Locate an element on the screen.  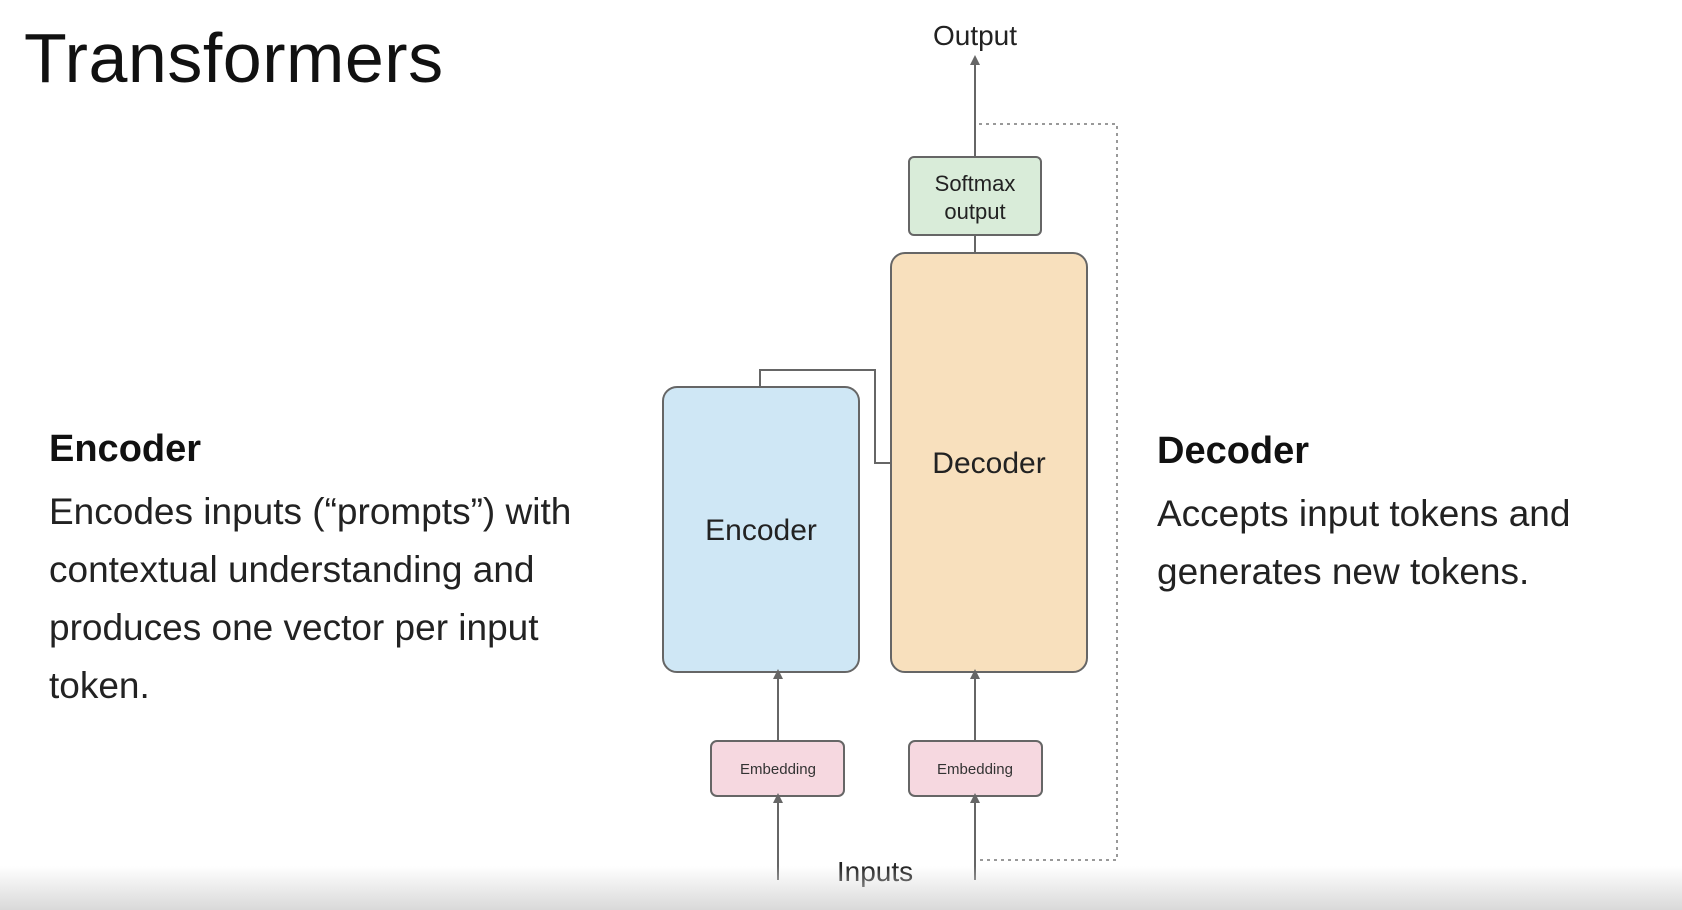
softmax-label-line1: Softmax is located at coordinates (975, 183).